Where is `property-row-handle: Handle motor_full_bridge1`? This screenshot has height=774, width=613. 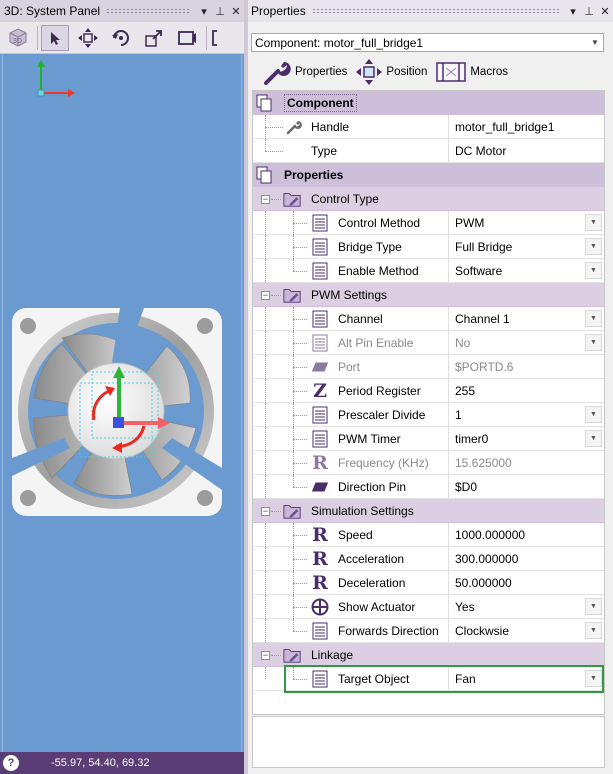
property-row-handle: Handle motor_full_bridge1 is located at coordinates (428, 127).